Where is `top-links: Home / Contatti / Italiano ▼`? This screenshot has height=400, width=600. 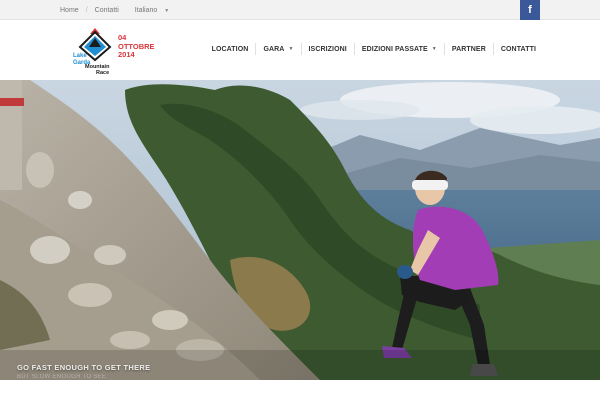
top-links: Home / Contatti / Italiano ▼ is located at coordinates (114, 10).